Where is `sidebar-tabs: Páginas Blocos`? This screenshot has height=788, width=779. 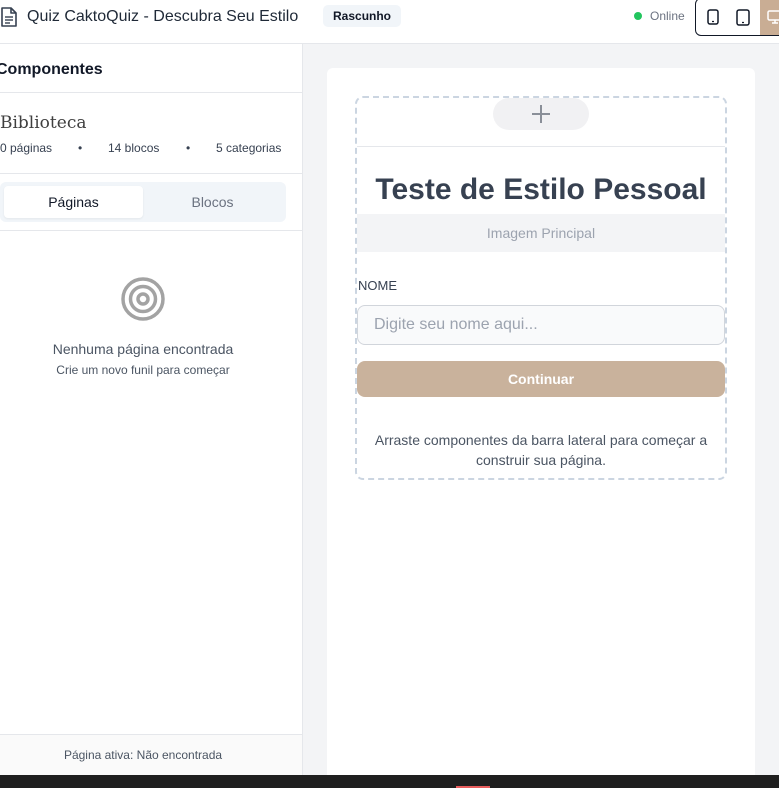
sidebar-tabs: Páginas Blocos is located at coordinates (143, 202).